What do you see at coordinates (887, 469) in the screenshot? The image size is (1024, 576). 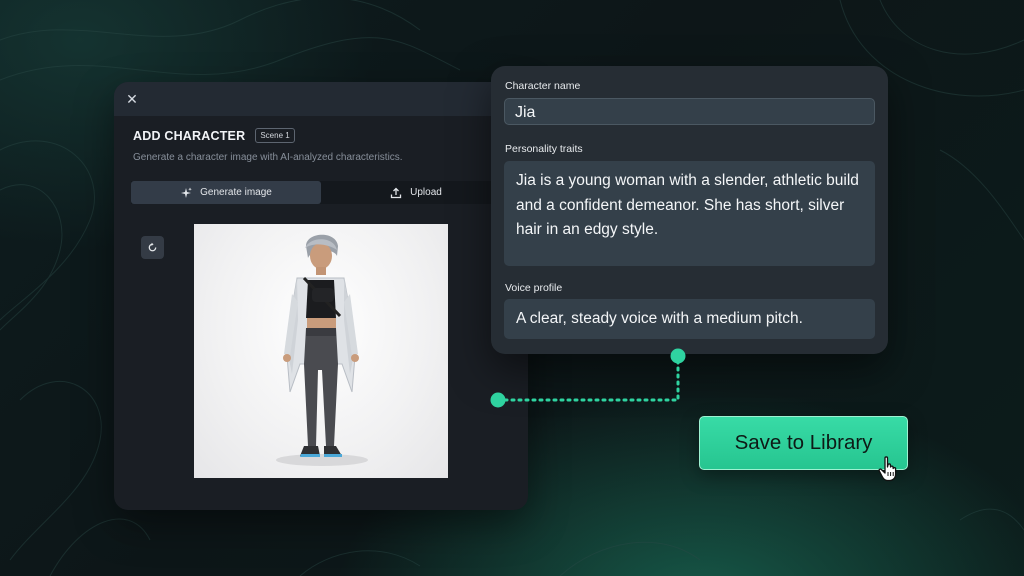 I see `hand-cursor-icon` at bounding box center [887, 469].